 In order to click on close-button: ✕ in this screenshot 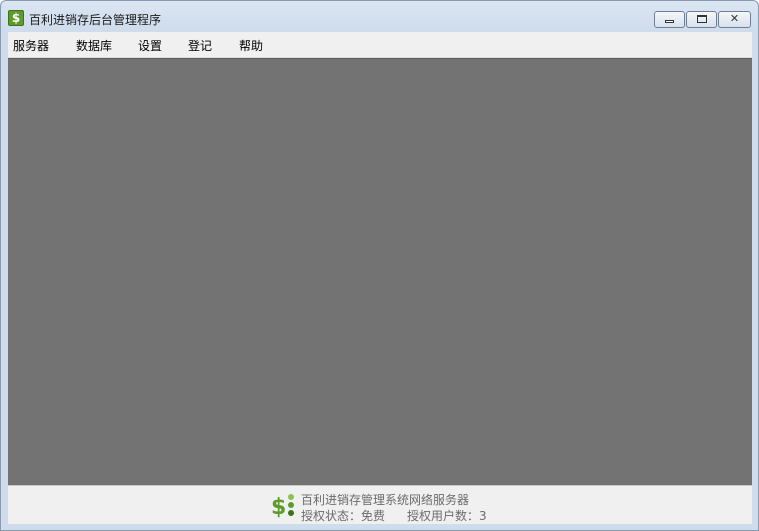, I will do `click(734, 19)`.